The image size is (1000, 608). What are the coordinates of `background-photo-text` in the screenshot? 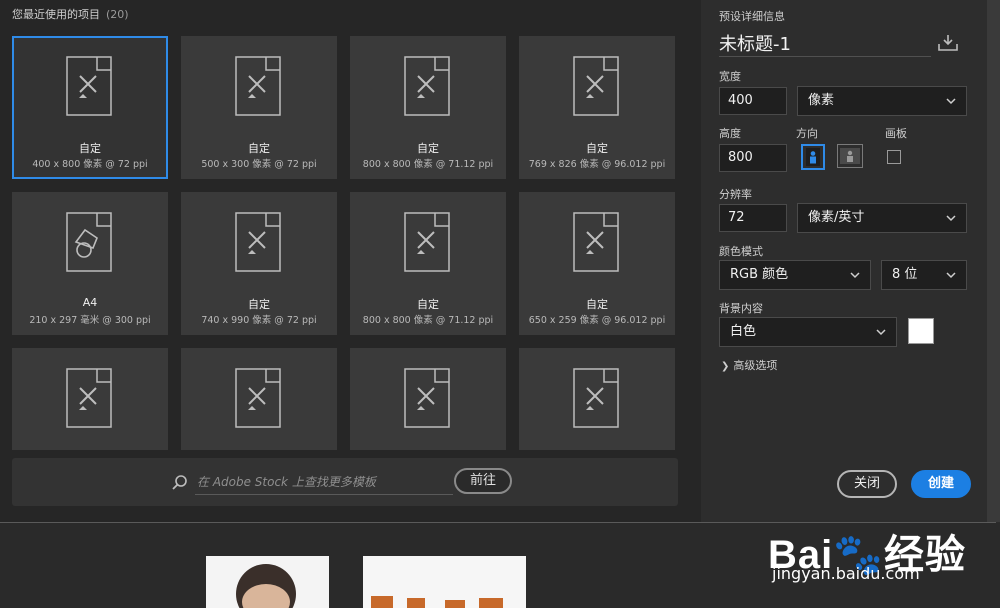 It's located at (444, 582).